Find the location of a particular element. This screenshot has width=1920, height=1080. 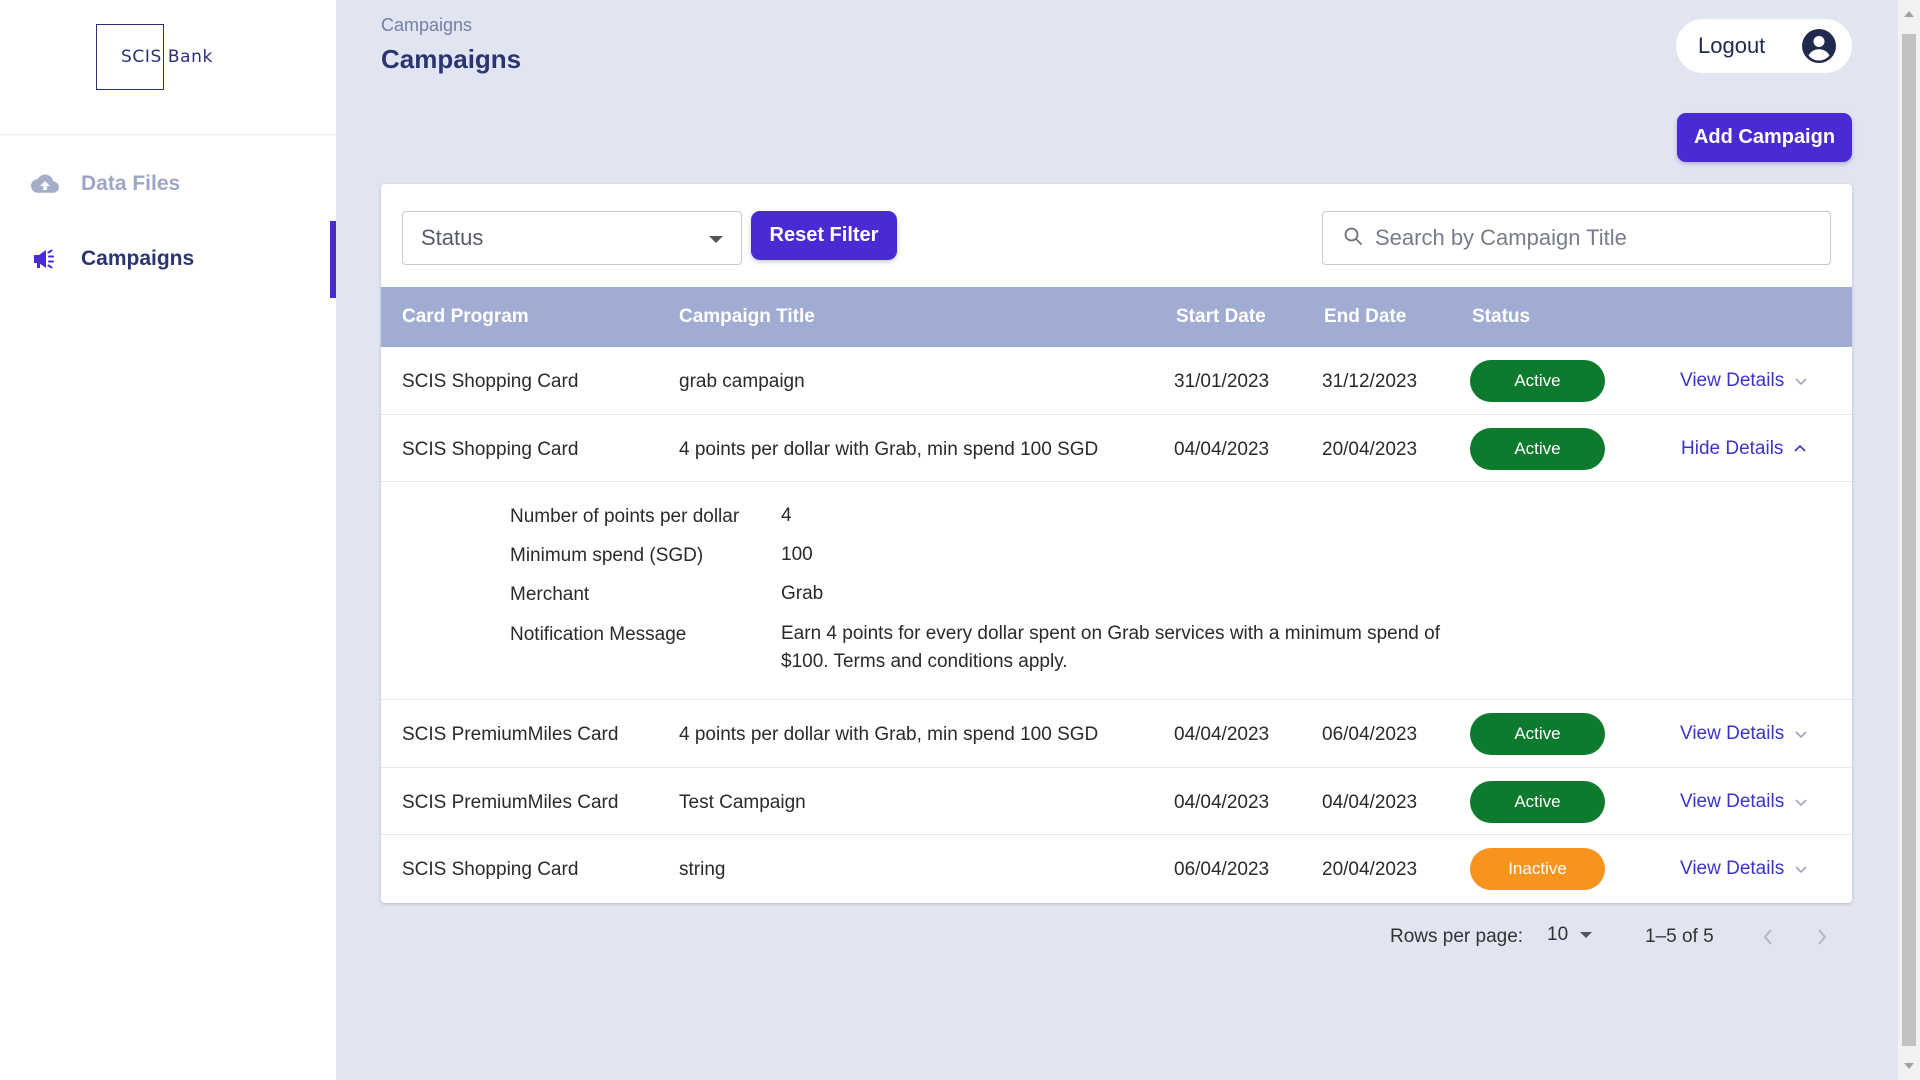

previous-page-button is located at coordinates (1768, 937).